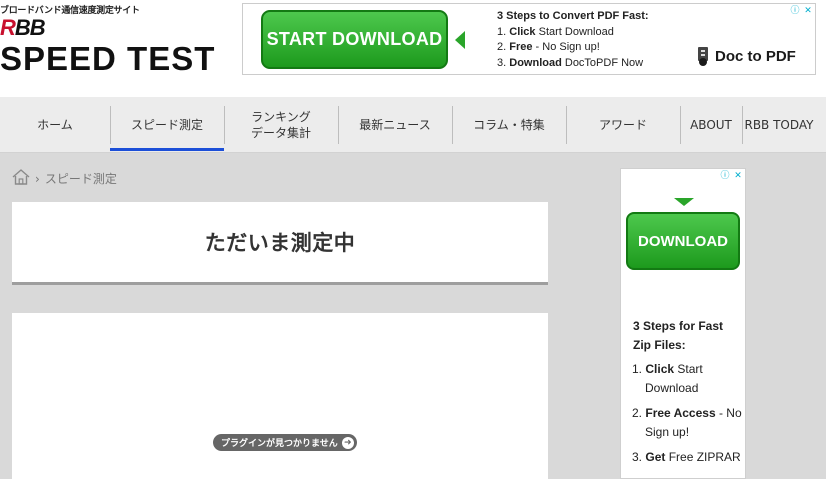 This screenshot has height=479, width=826. I want to click on rbb-logo: RBB, so click(23, 28).